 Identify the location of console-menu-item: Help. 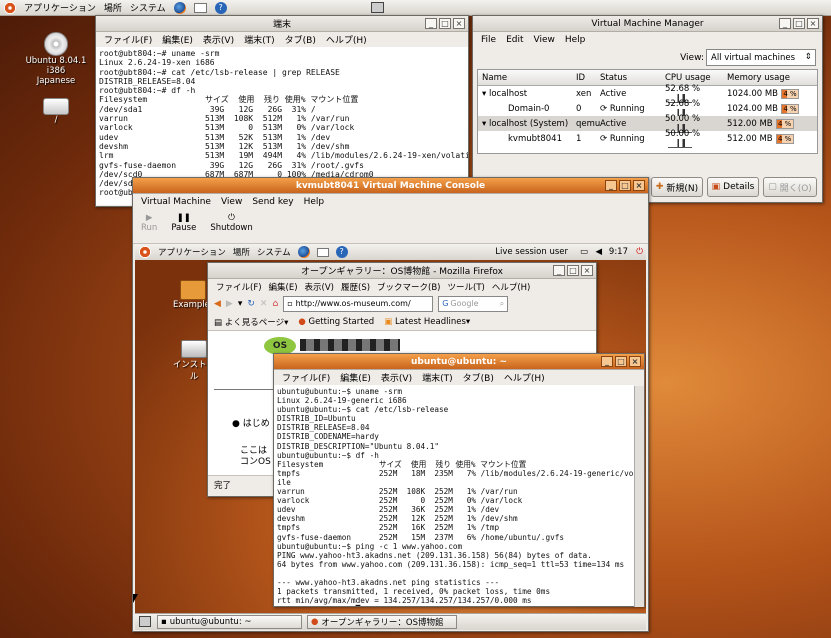
(314, 202).